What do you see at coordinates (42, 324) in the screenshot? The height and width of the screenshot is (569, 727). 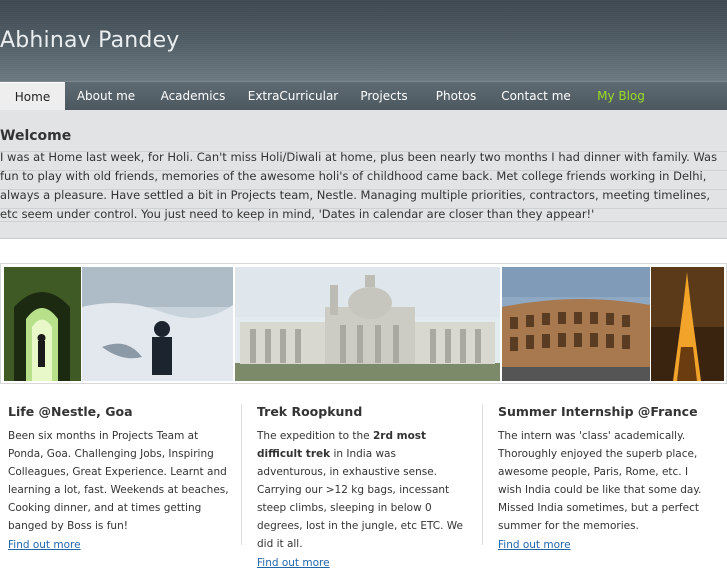 I see `tunnel-photo` at bounding box center [42, 324].